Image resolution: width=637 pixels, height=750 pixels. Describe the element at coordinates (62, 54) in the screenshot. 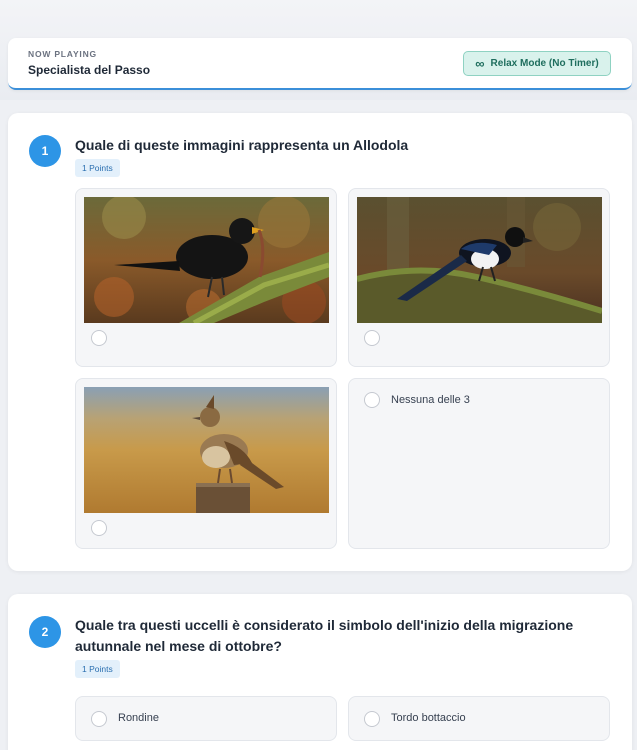

I see `now-playing-label: NOW PLAYING` at that location.